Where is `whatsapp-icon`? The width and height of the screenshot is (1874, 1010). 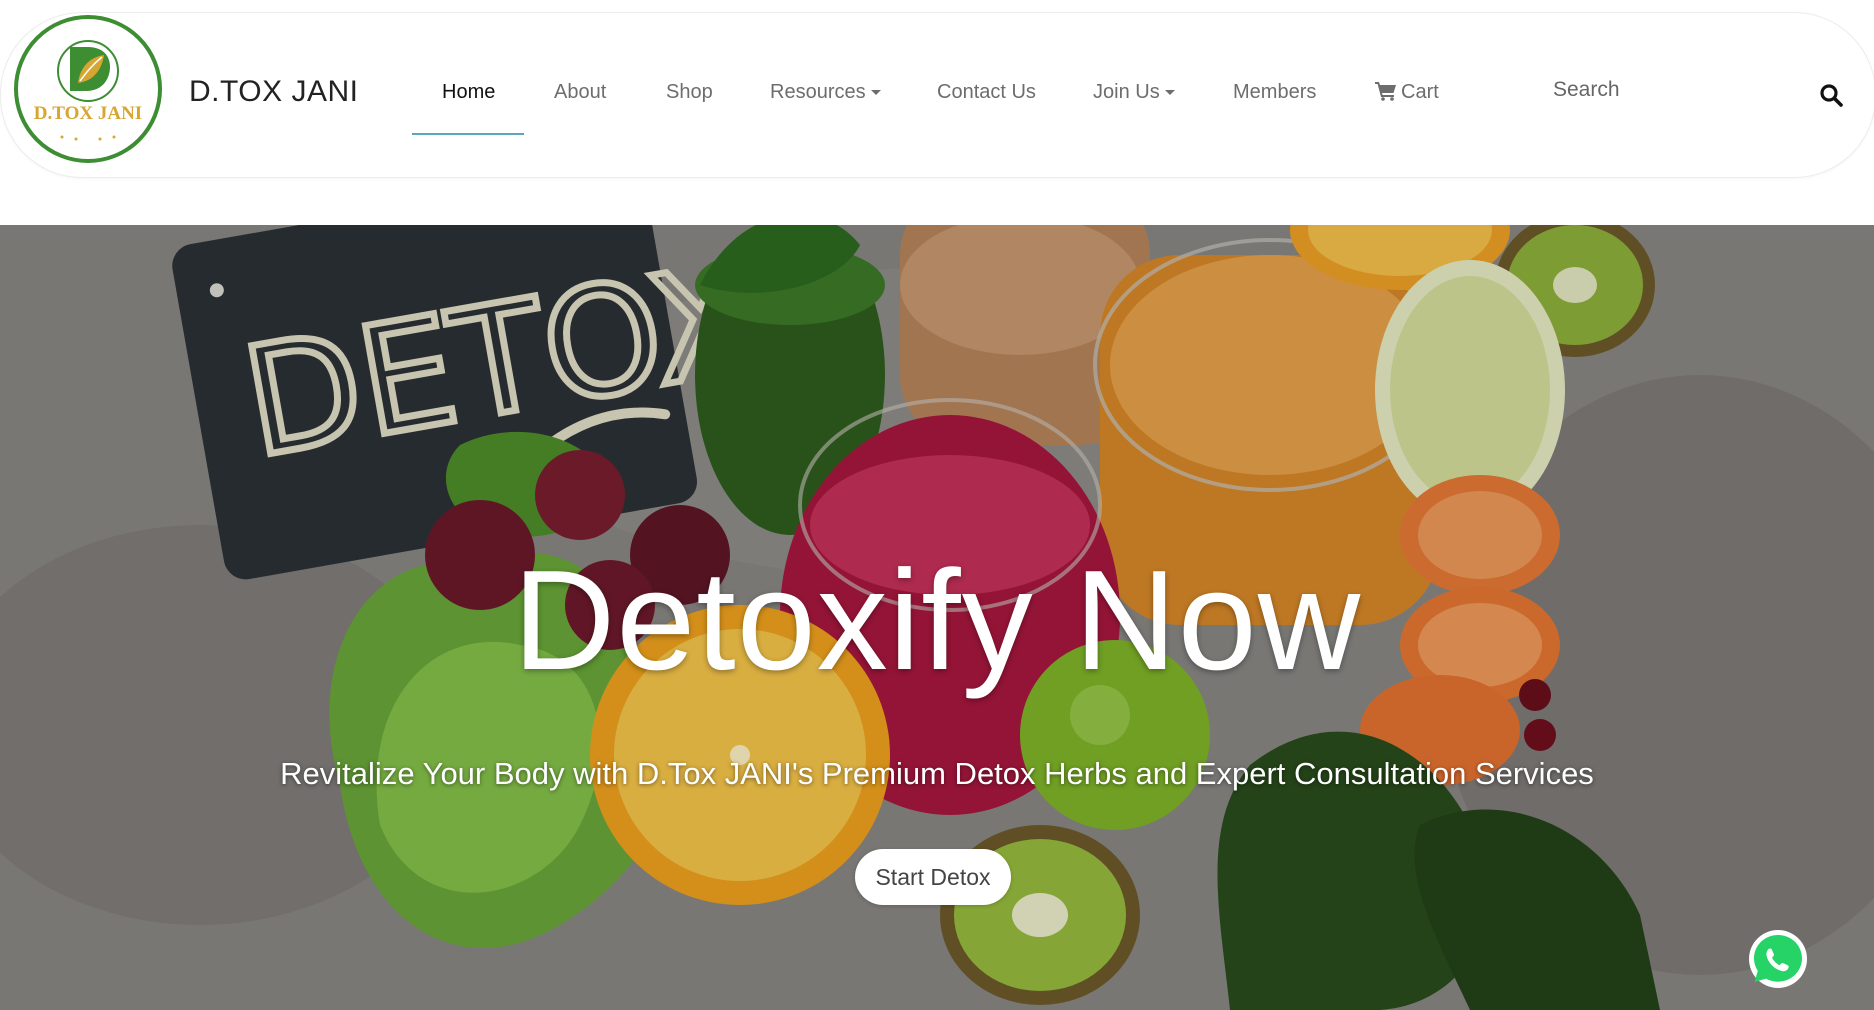
whatsapp-icon is located at coordinates (1778, 959).